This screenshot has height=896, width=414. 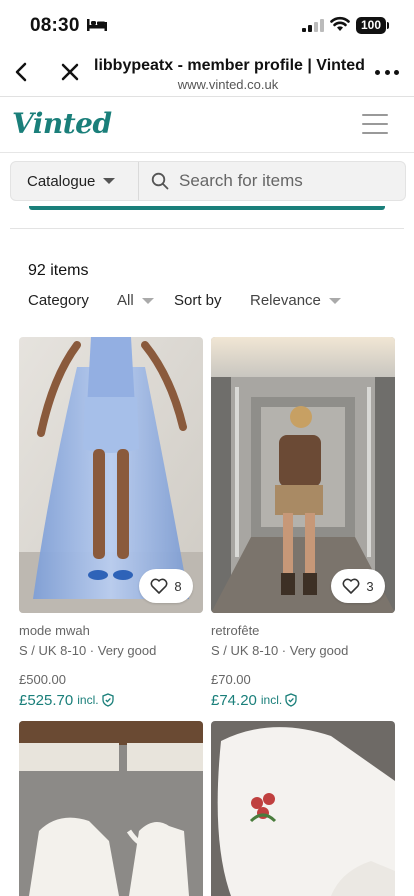 I want to click on item-price: £500.00, so click(x=42, y=679).